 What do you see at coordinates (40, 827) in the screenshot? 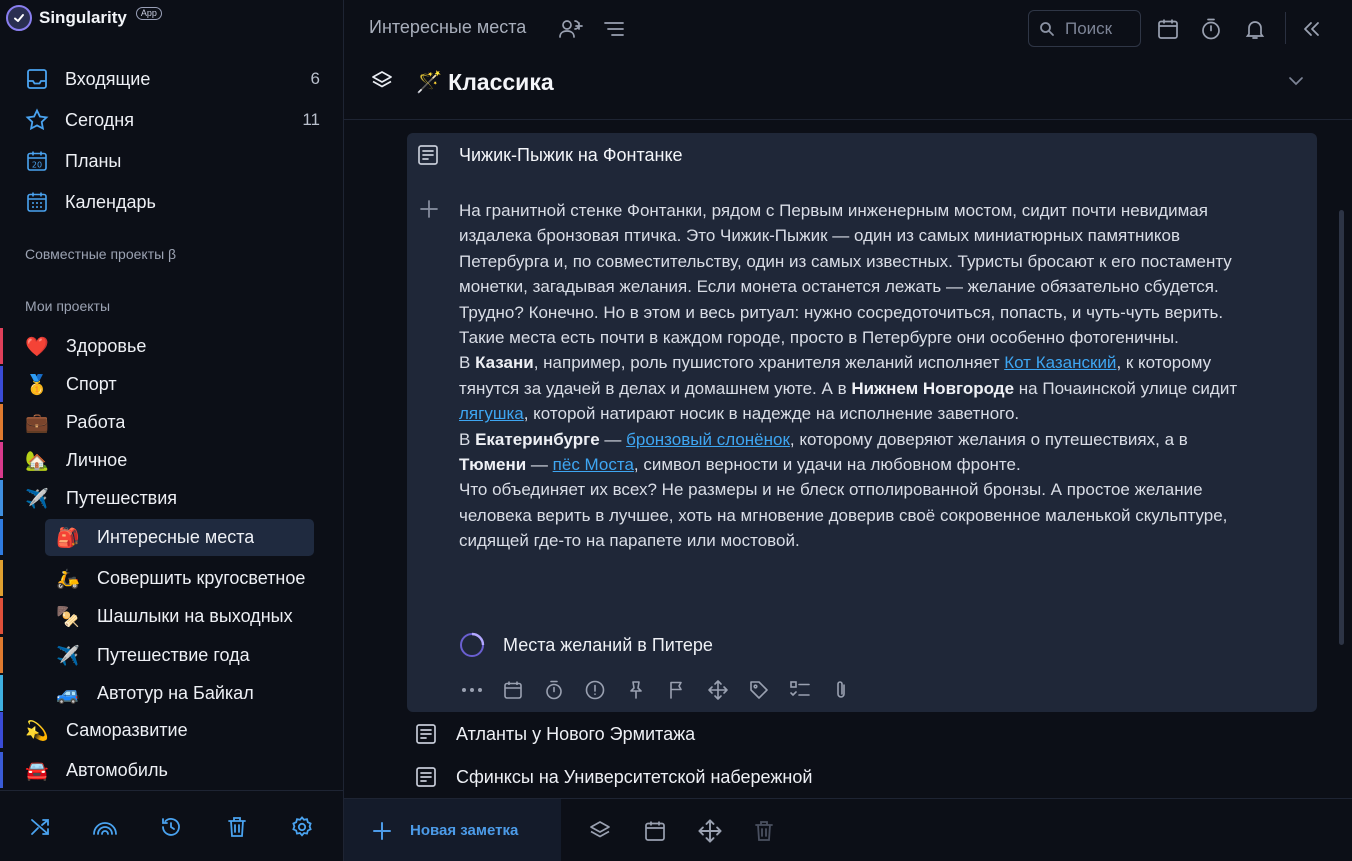
I see `shuffle-icon` at bounding box center [40, 827].